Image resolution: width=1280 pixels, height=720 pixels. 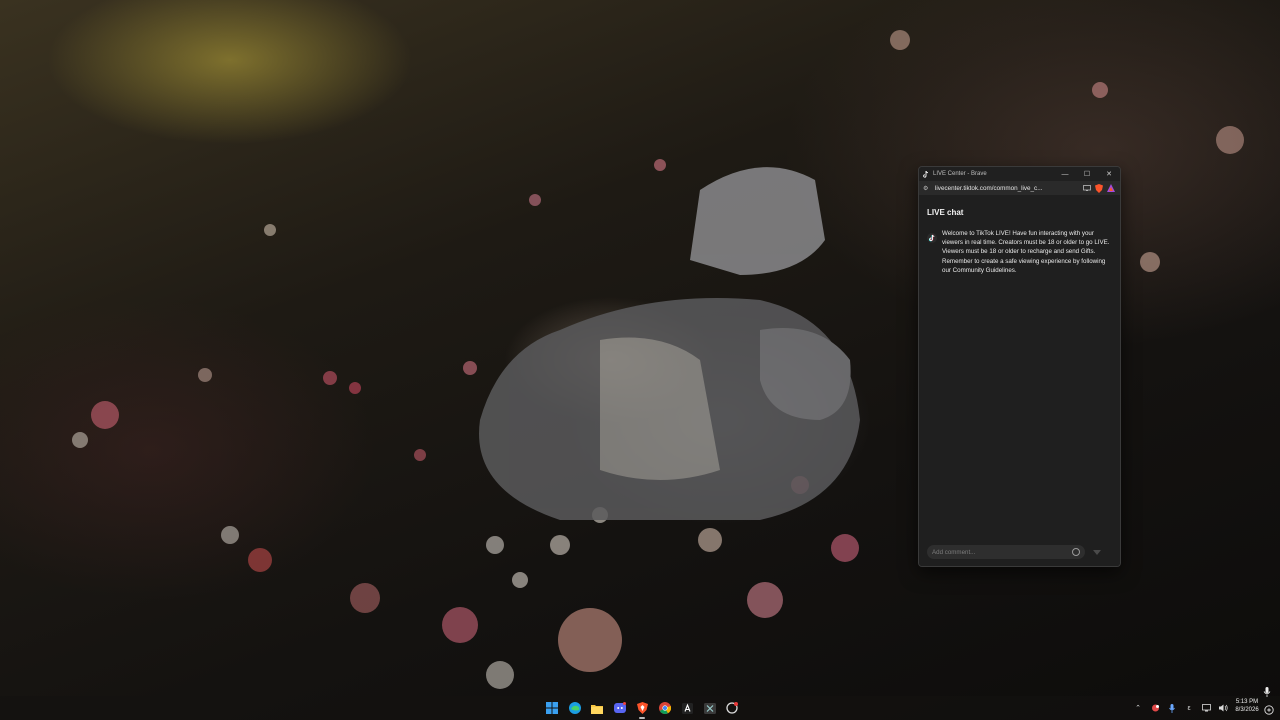 I want to click on maximize-button: ☐, so click(x=1087, y=174).